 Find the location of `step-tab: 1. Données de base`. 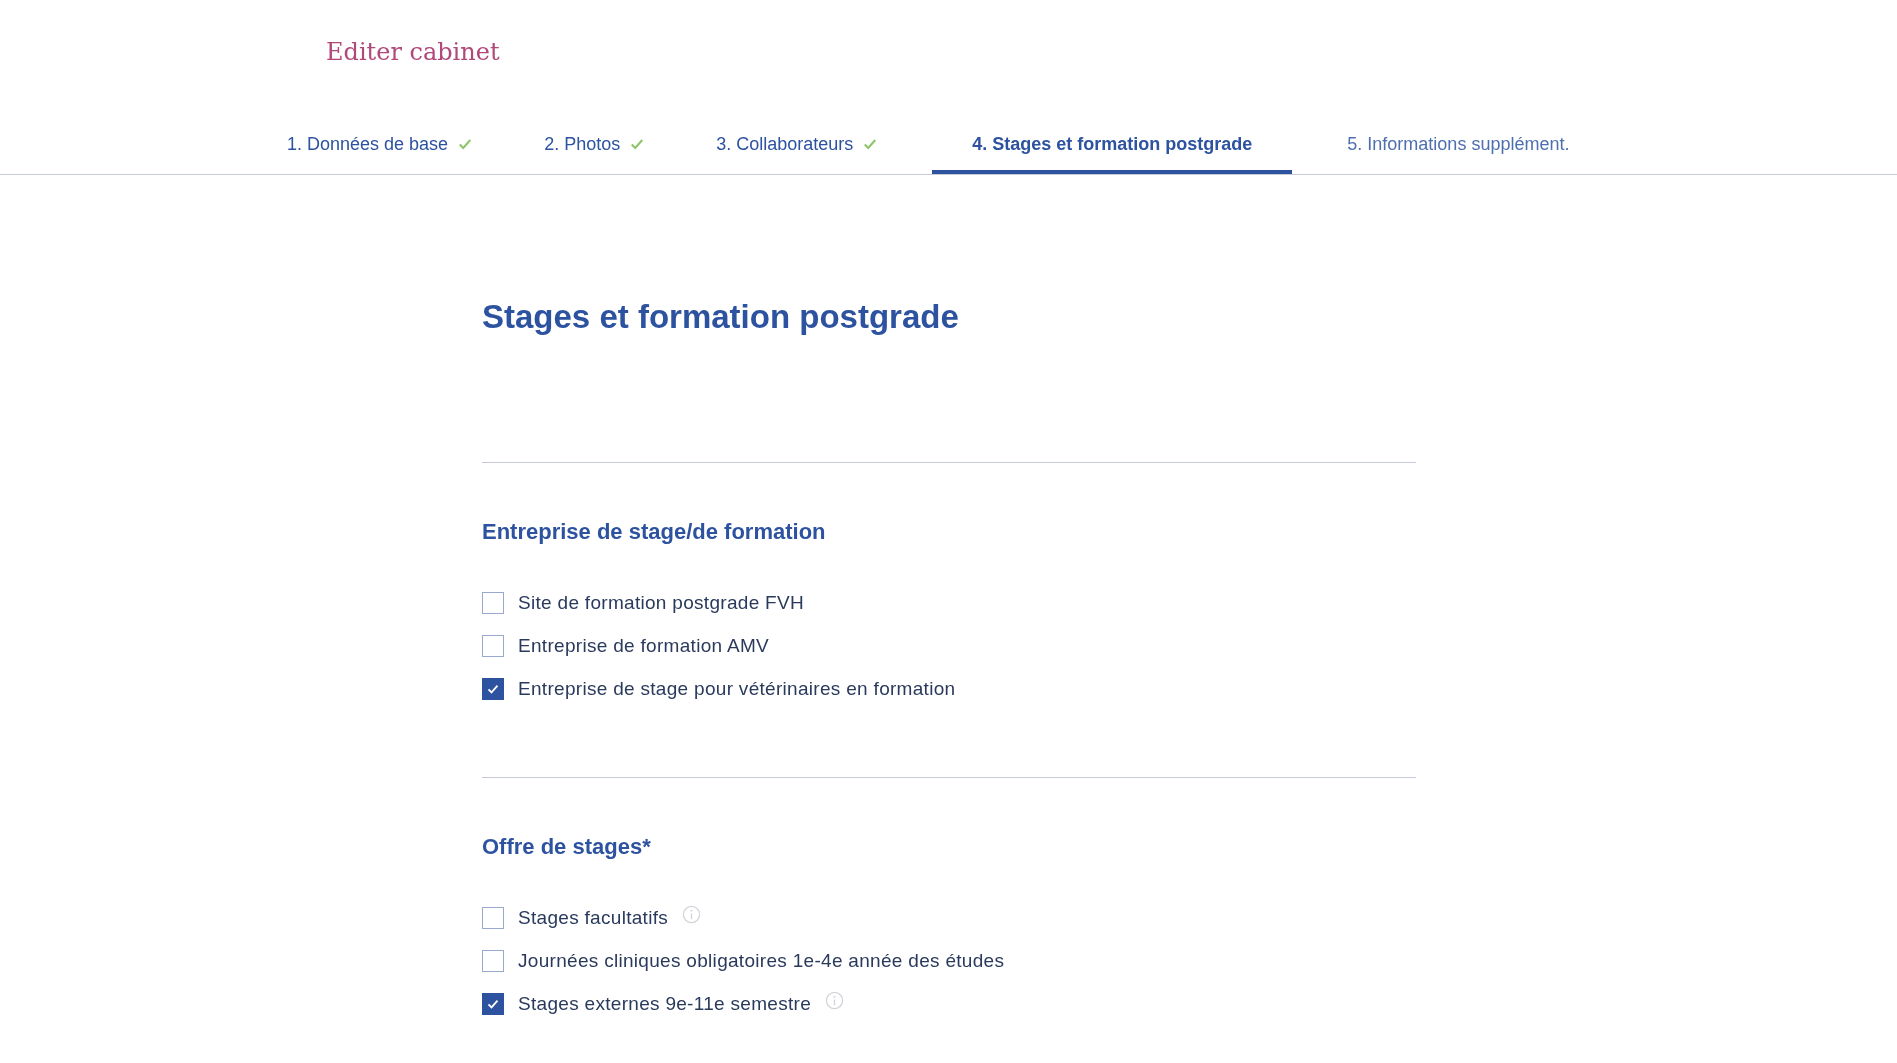

step-tab: 1. Données de base is located at coordinates (380, 146).